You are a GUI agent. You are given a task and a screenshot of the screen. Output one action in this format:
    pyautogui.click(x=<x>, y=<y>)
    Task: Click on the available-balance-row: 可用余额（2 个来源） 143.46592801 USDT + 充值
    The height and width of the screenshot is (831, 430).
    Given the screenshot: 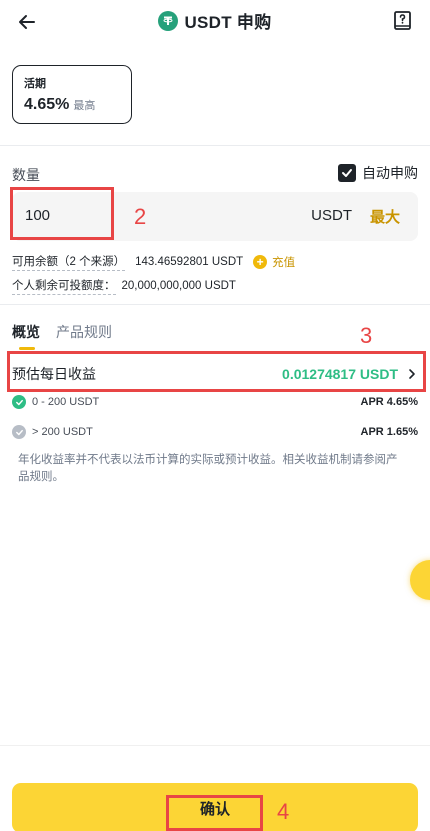 What is the action you would take?
    pyautogui.click(x=153, y=262)
    